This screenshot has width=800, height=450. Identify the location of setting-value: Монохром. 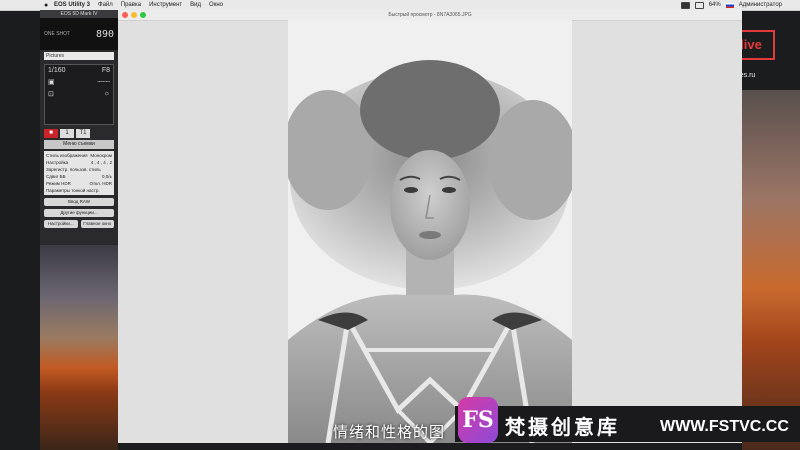
(101, 155).